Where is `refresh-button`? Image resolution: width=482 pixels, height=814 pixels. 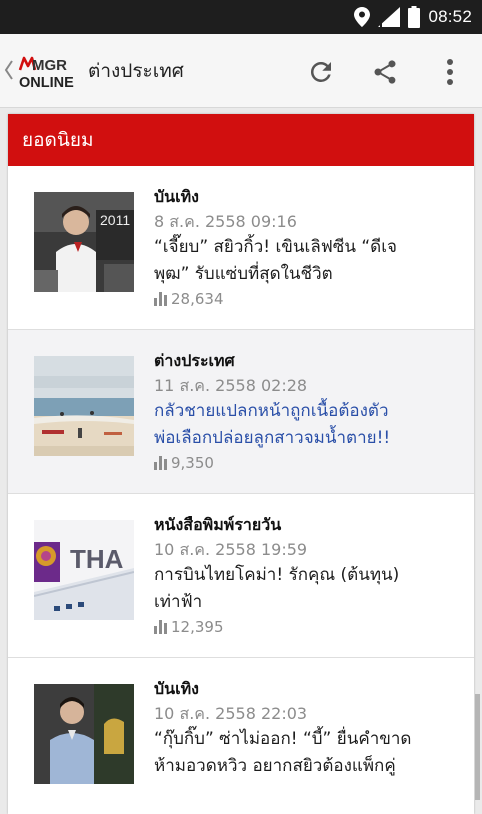
refresh-button is located at coordinates (321, 72).